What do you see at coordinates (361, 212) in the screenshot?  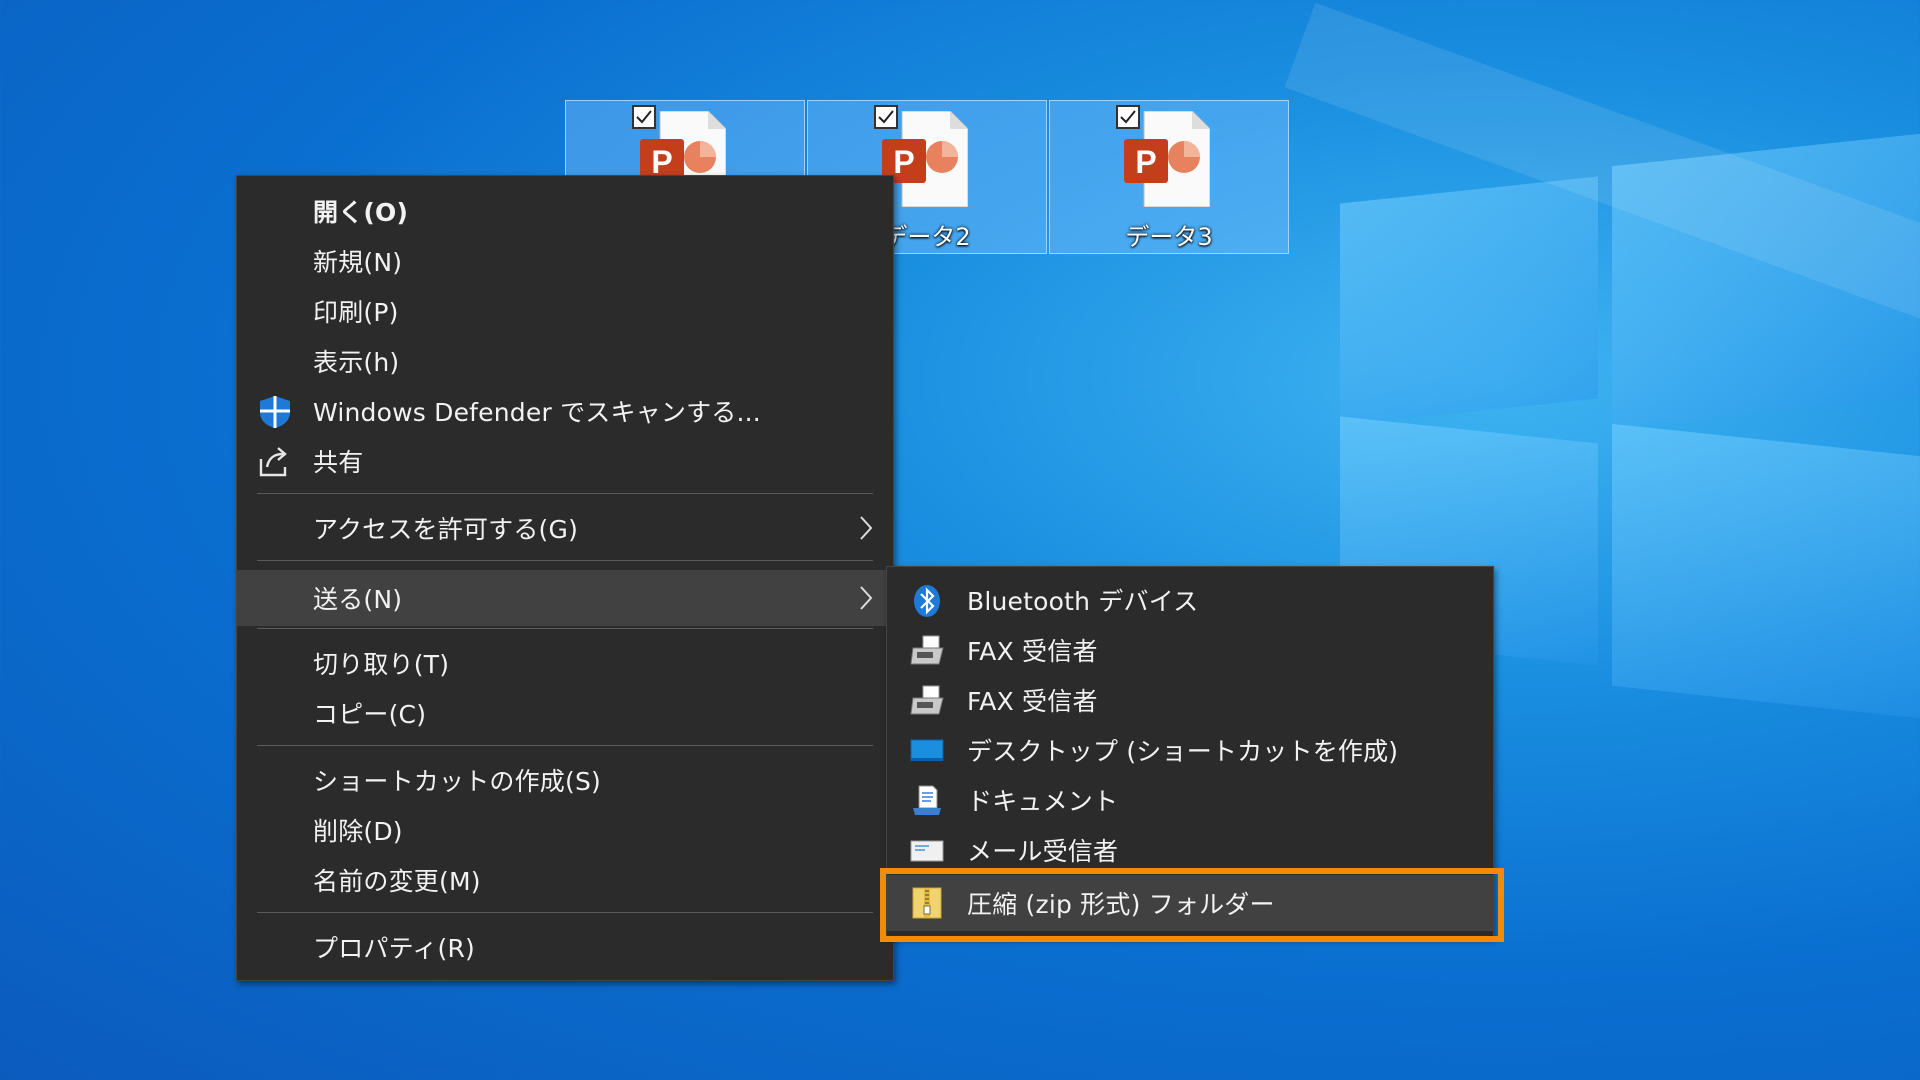 I see `menu-item-label: 開く(O)` at bounding box center [361, 212].